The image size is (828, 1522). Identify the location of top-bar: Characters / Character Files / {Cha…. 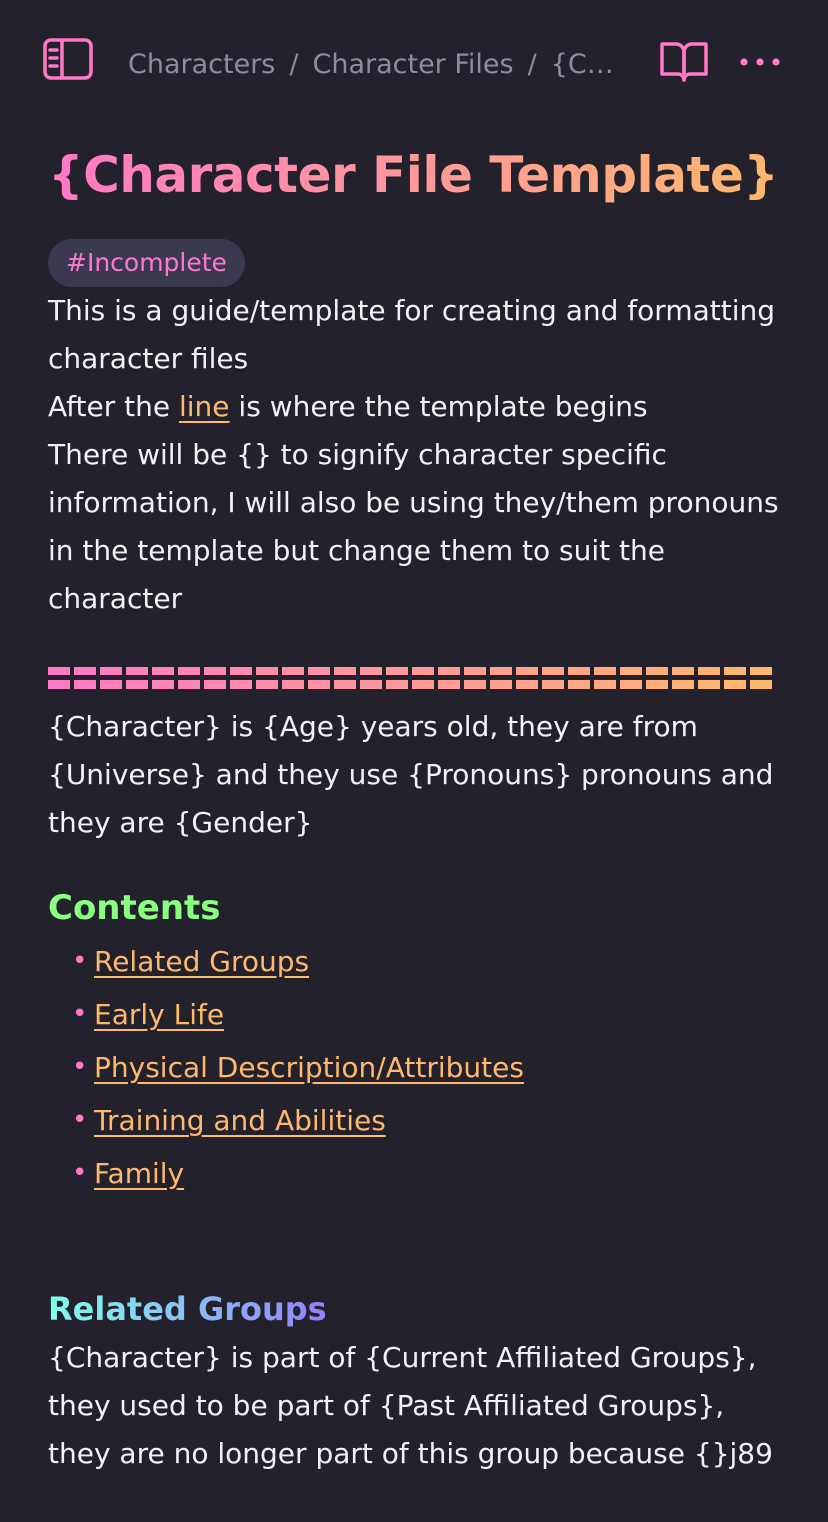
(414, 60).